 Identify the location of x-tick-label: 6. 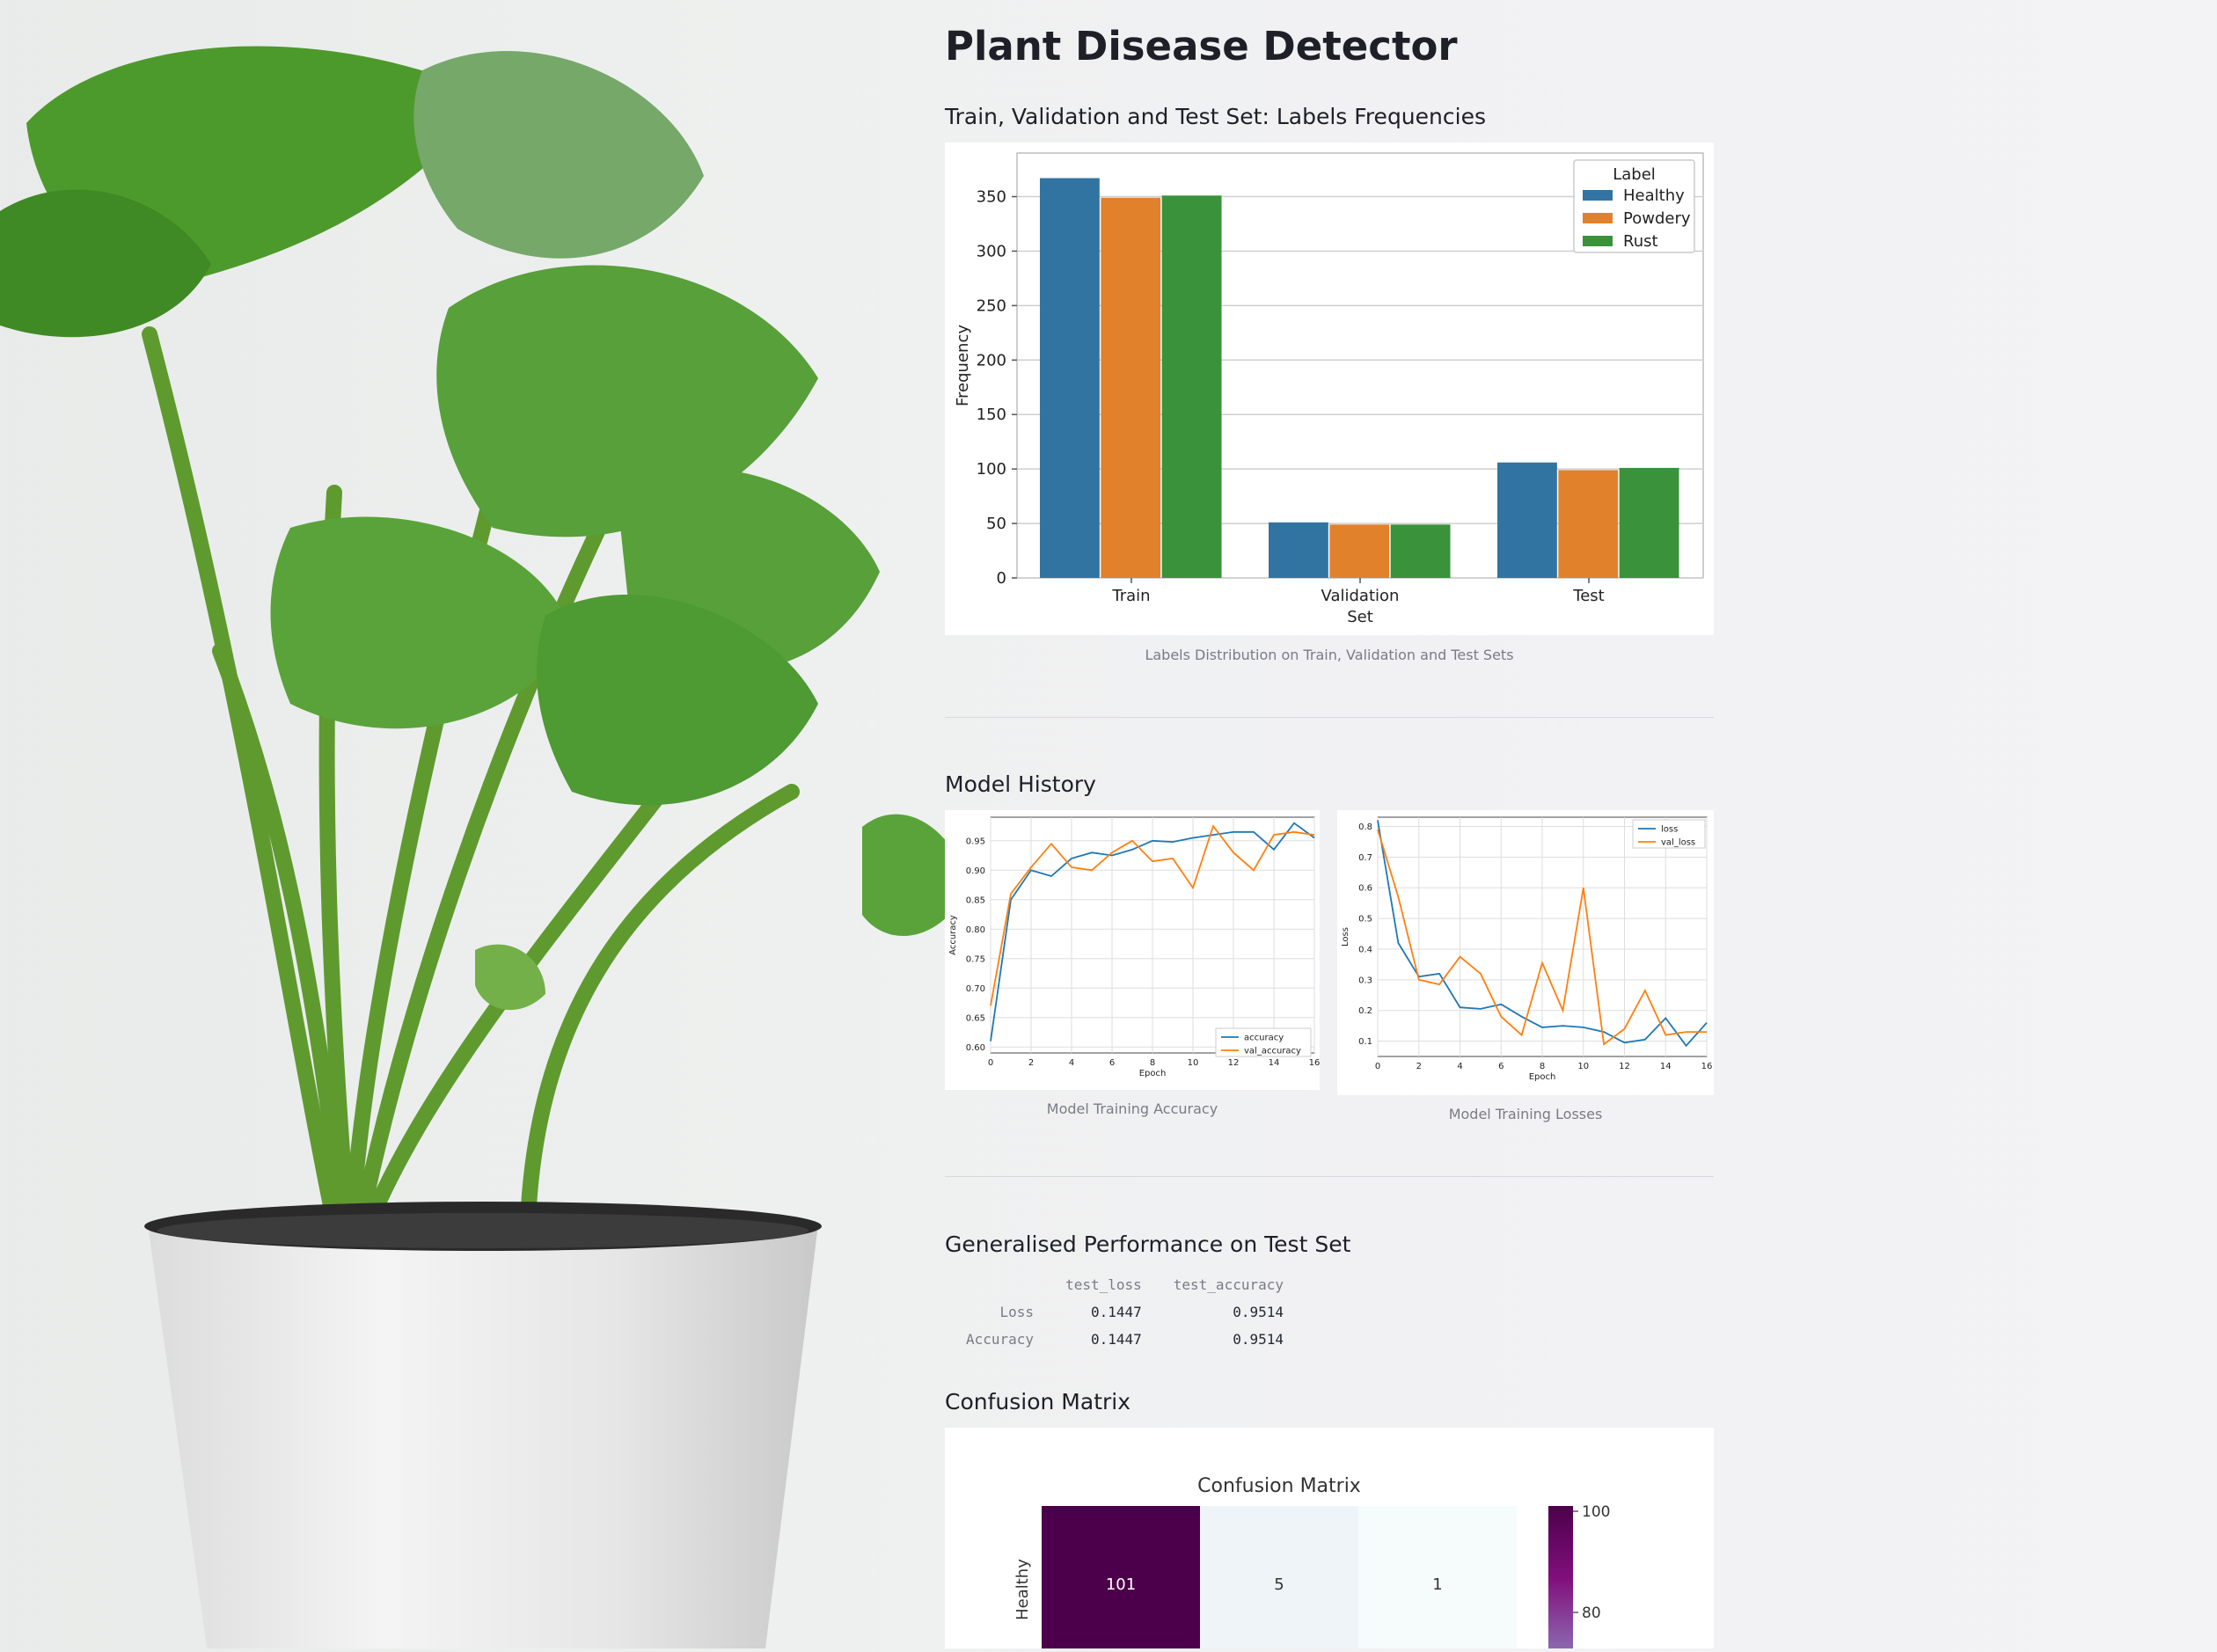
(1501, 1066).